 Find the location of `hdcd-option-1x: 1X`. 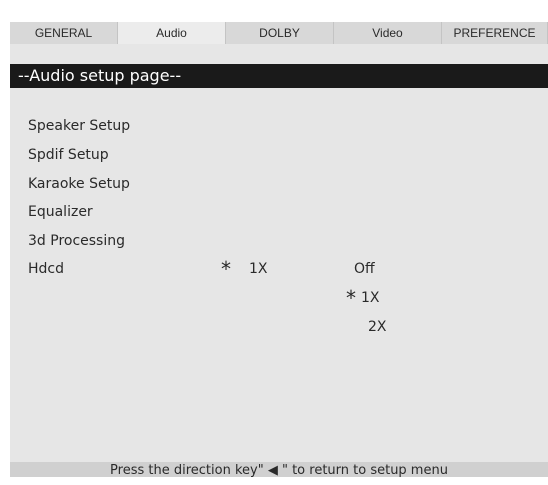

hdcd-option-1x: 1X is located at coordinates (370, 298).